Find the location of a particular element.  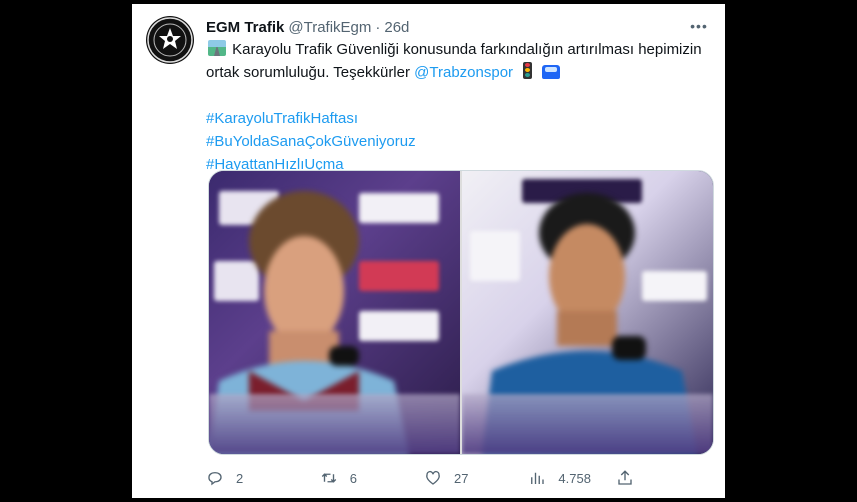

tweet-actions: 2 6 27 4.758 is located at coordinates (426, 478).